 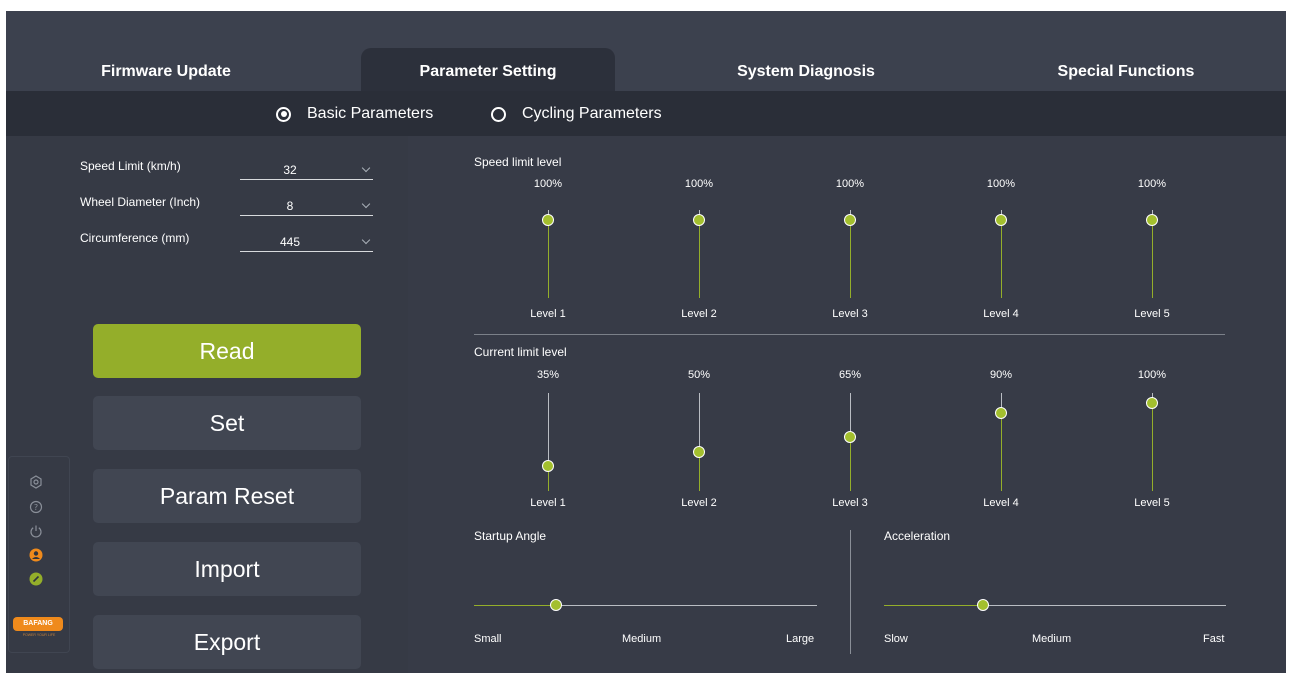 I want to click on section-divider, so click(x=849, y=334).